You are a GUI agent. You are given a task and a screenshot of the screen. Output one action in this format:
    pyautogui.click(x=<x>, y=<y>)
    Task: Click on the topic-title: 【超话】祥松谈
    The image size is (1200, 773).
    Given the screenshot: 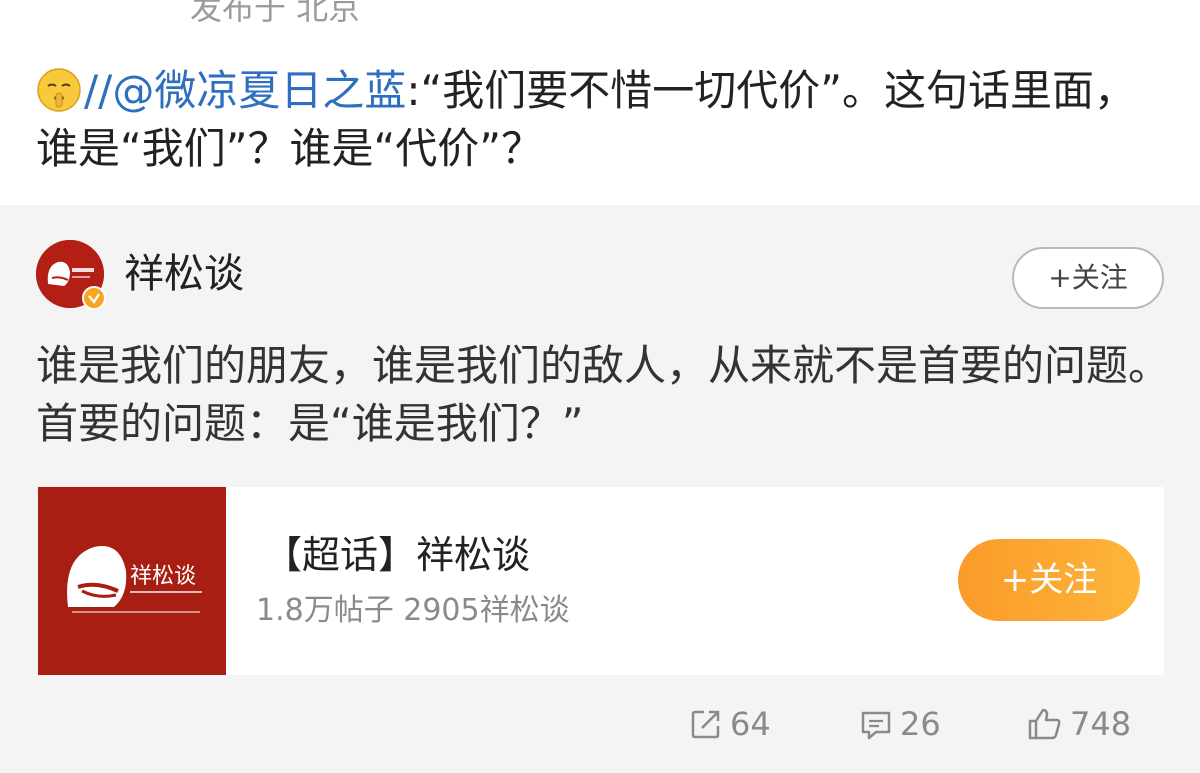 What is the action you would take?
    pyautogui.click(x=397, y=555)
    